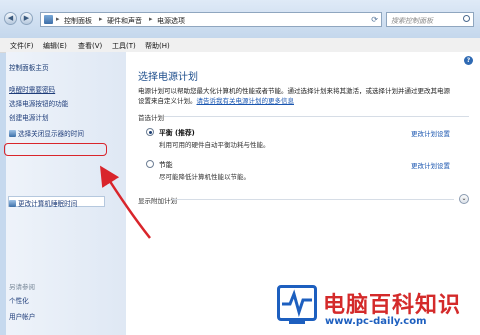 This screenshot has height=335, width=480. Describe the element at coordinates (376, 321) in the screenshot. I see `watermark-url: www.pc-daily.com` at that location.